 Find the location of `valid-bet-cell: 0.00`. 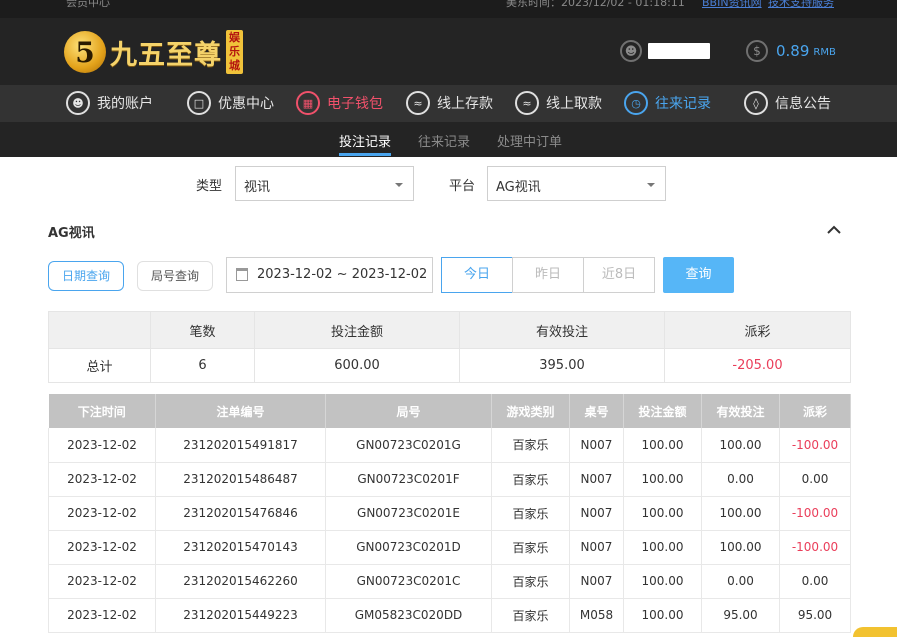

valid-bet-cell: 0.00 is located at coordinates (740, 581).